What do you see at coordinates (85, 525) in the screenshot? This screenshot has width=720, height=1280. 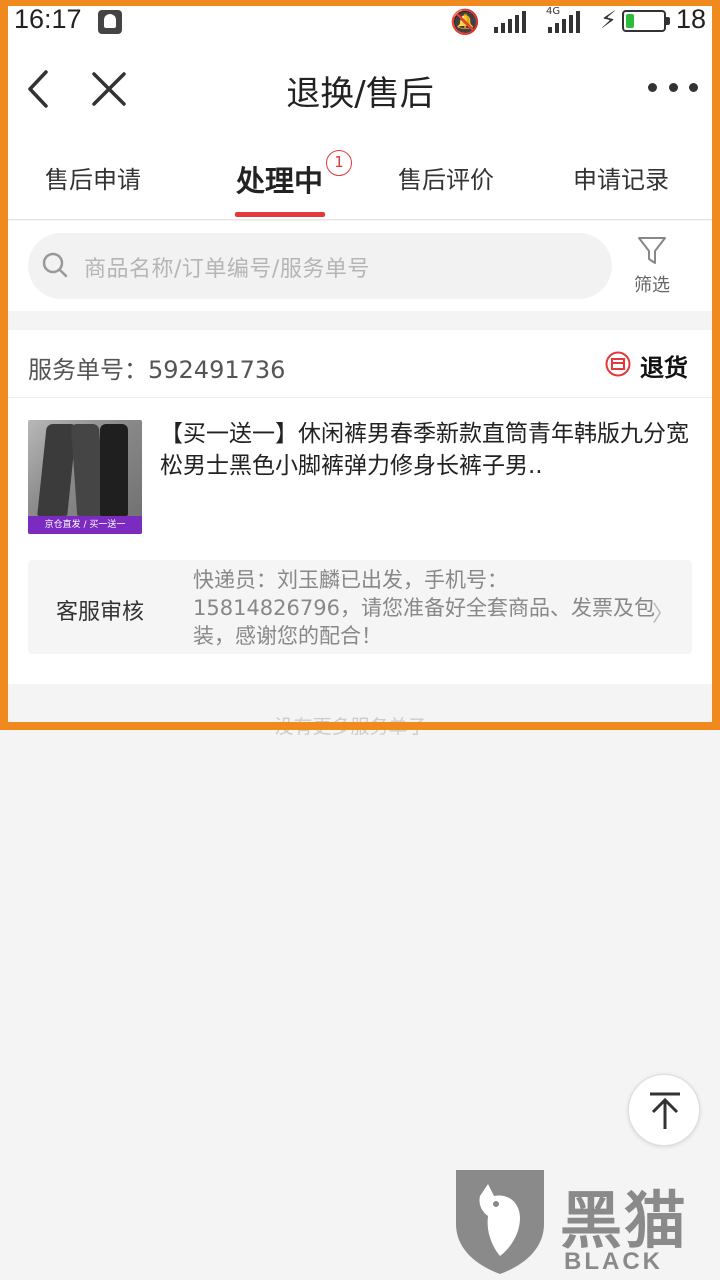 I see `product-image-banner: 京仓直发 / 买一送一` at bounding box center [85, 525].